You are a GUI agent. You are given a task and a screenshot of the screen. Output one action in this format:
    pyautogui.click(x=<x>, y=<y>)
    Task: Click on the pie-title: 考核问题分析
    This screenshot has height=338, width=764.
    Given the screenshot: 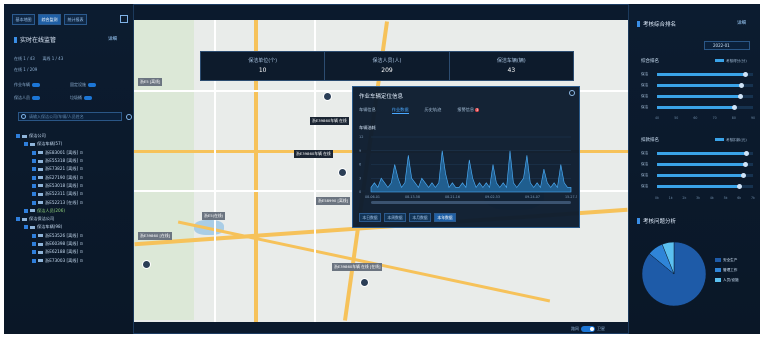 What is the action you would take?
    pyautogui.click(x=656, y=221)
    